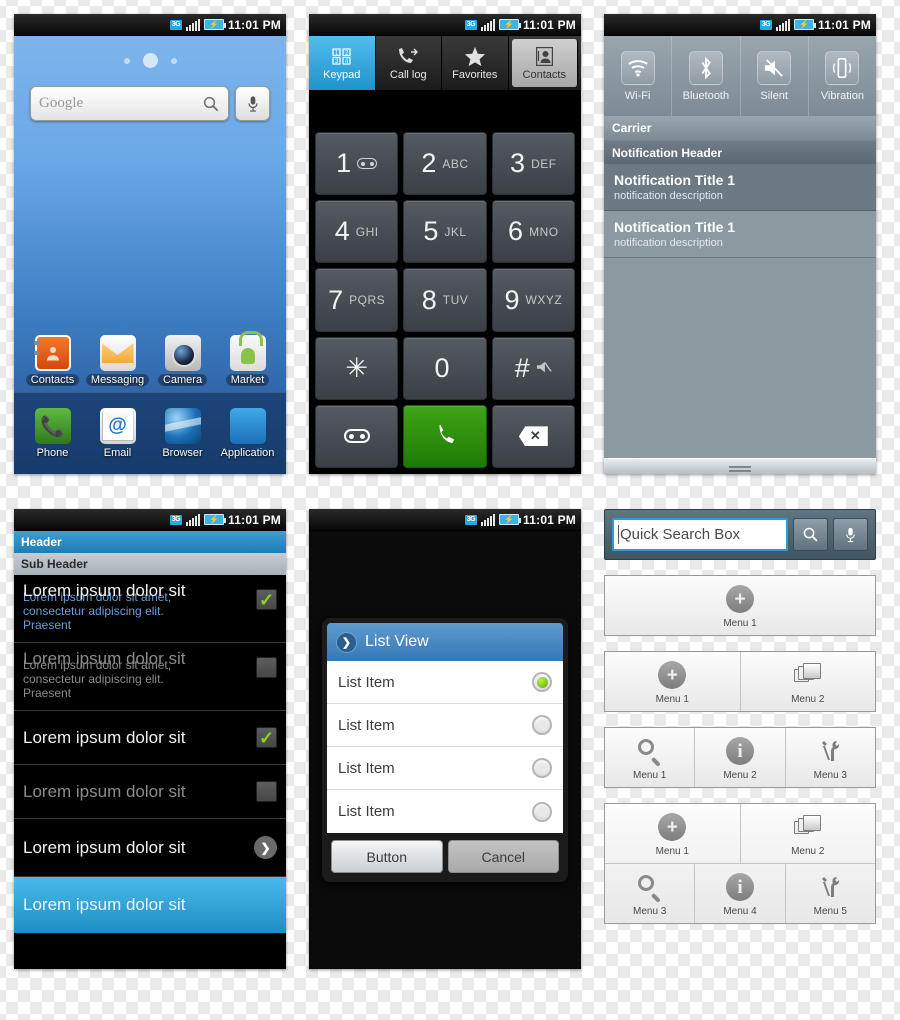 This screenshot has height=1020, width=900. I want to click on dock-application: Application, so click(248, 433).